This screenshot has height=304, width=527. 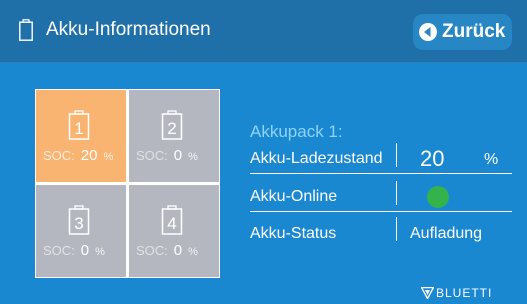 I want to click on battery-1-soc: SOC: 20%, so click(x=78, y=155).